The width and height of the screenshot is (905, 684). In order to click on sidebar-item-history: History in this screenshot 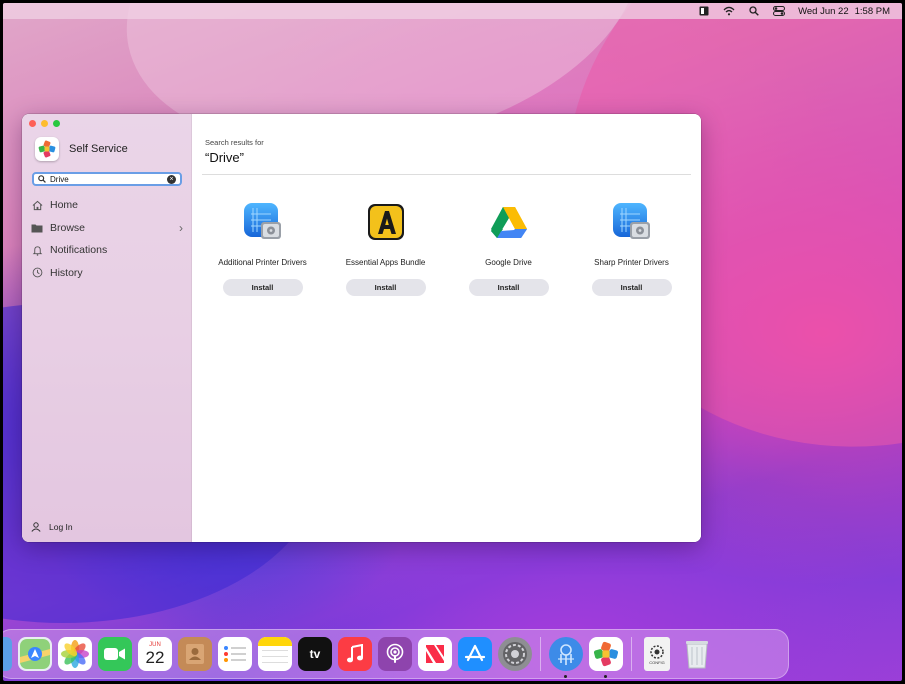, I will do `click(107, 273)`.